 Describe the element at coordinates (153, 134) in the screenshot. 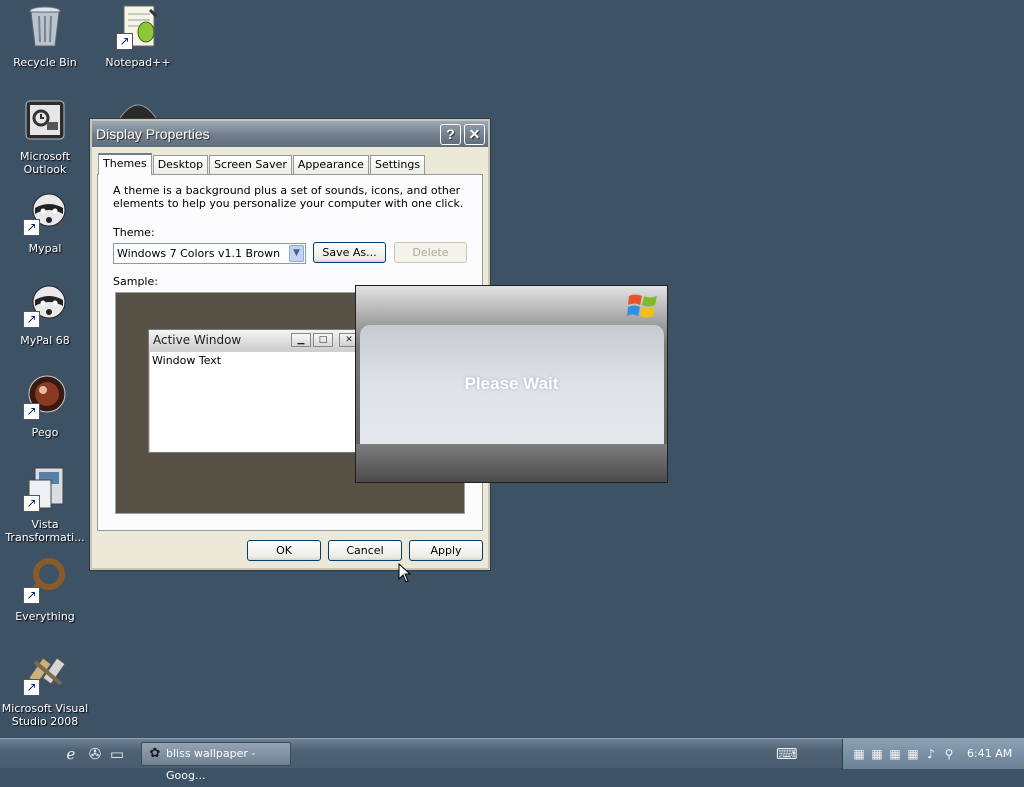

I see `window-title: Display Properties` at that location.